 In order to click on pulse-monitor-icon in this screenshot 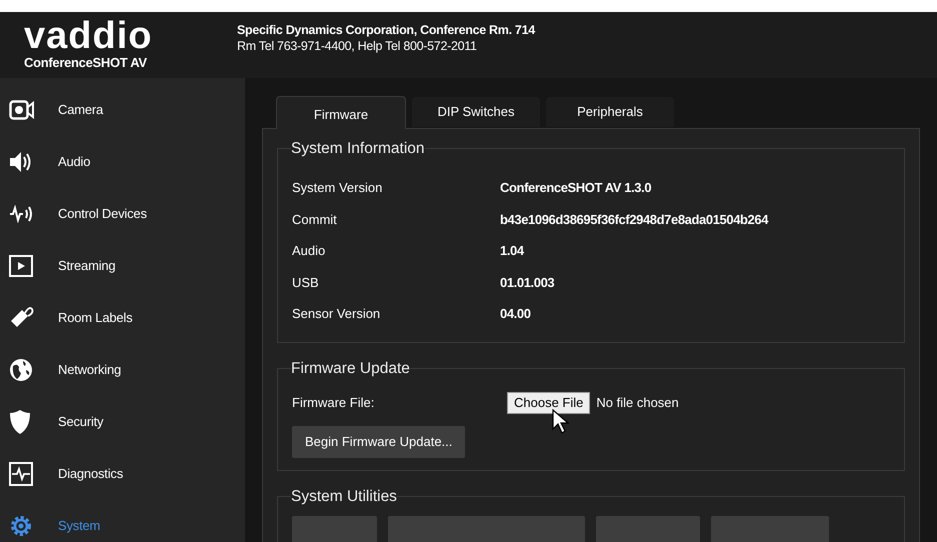, I will do `click(21, 474)`.